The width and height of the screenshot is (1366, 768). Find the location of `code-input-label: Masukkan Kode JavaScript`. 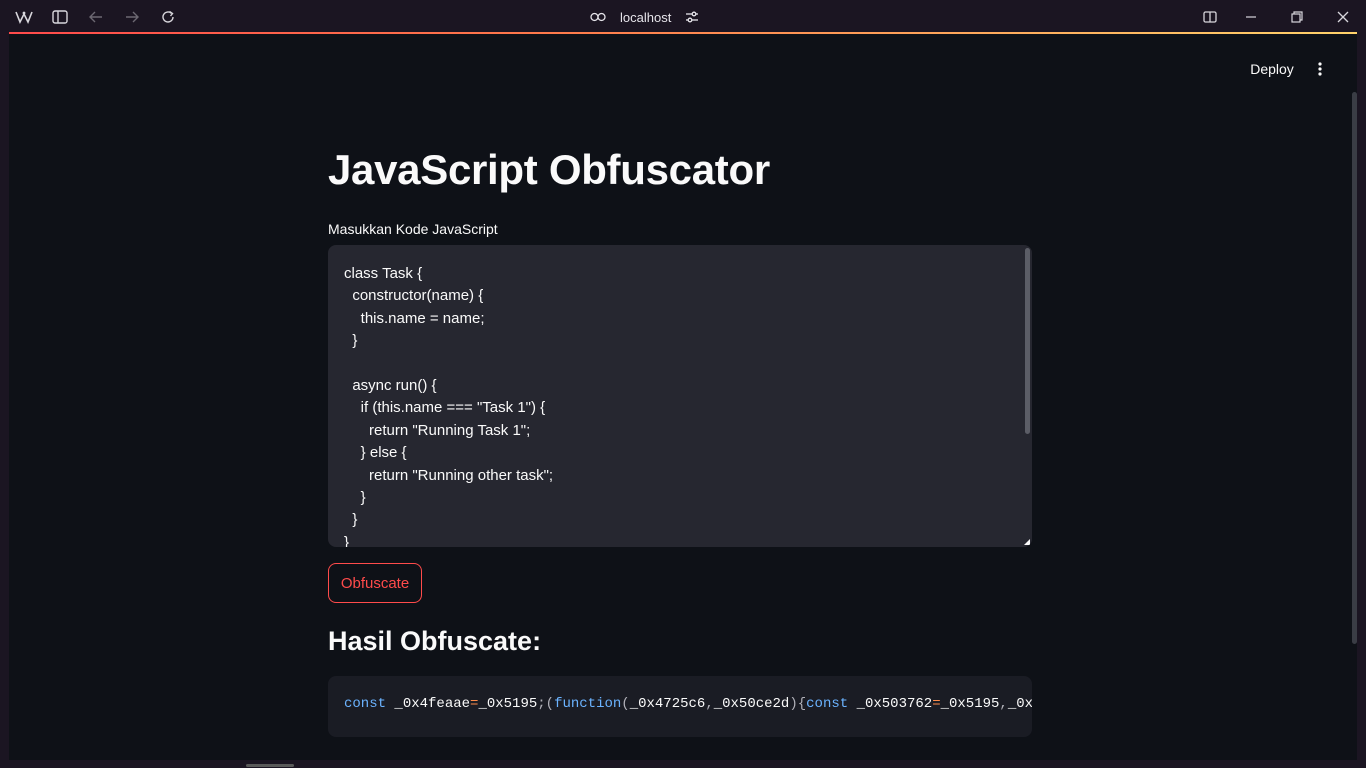

code-input-label: Masukkan Kode JavaScript is located at coordinates (413, 229).